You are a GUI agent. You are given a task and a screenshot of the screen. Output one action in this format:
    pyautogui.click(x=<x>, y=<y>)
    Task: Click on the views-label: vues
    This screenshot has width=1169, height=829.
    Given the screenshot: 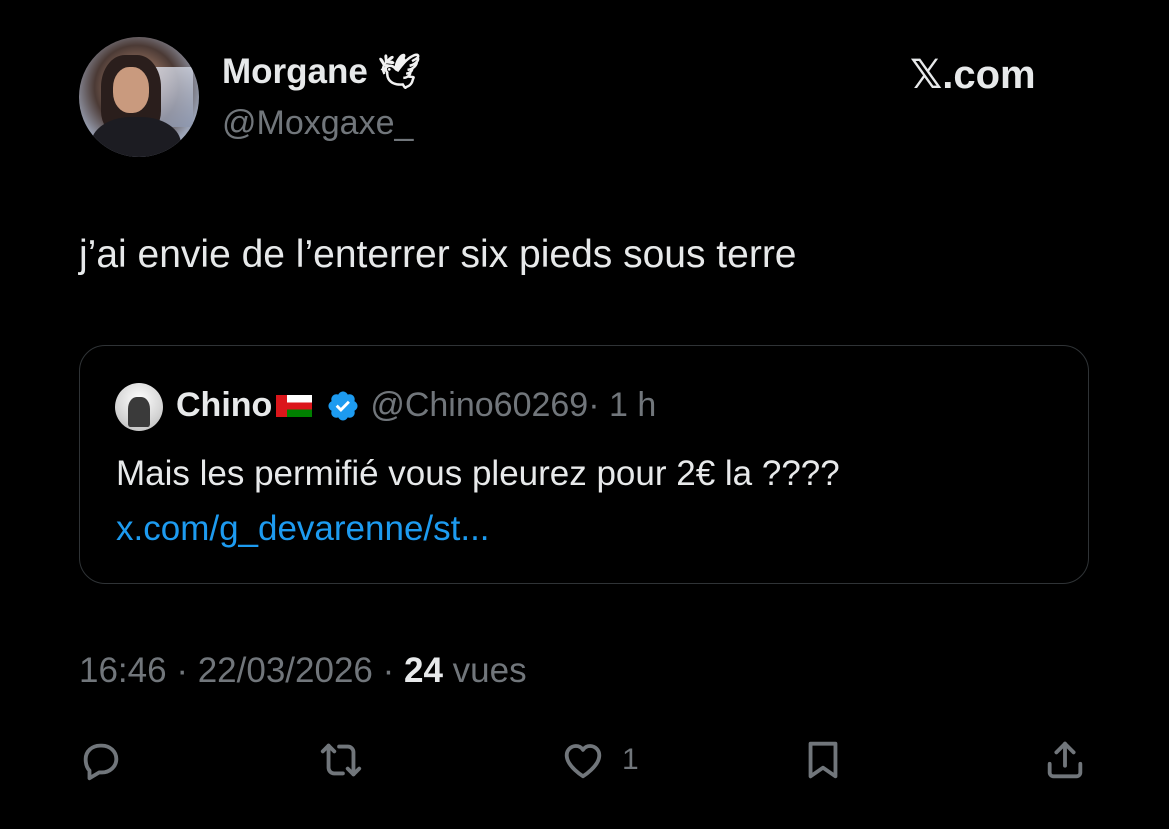 What is the action you would take?
    pyautogui.click(x=484, y=670)
    